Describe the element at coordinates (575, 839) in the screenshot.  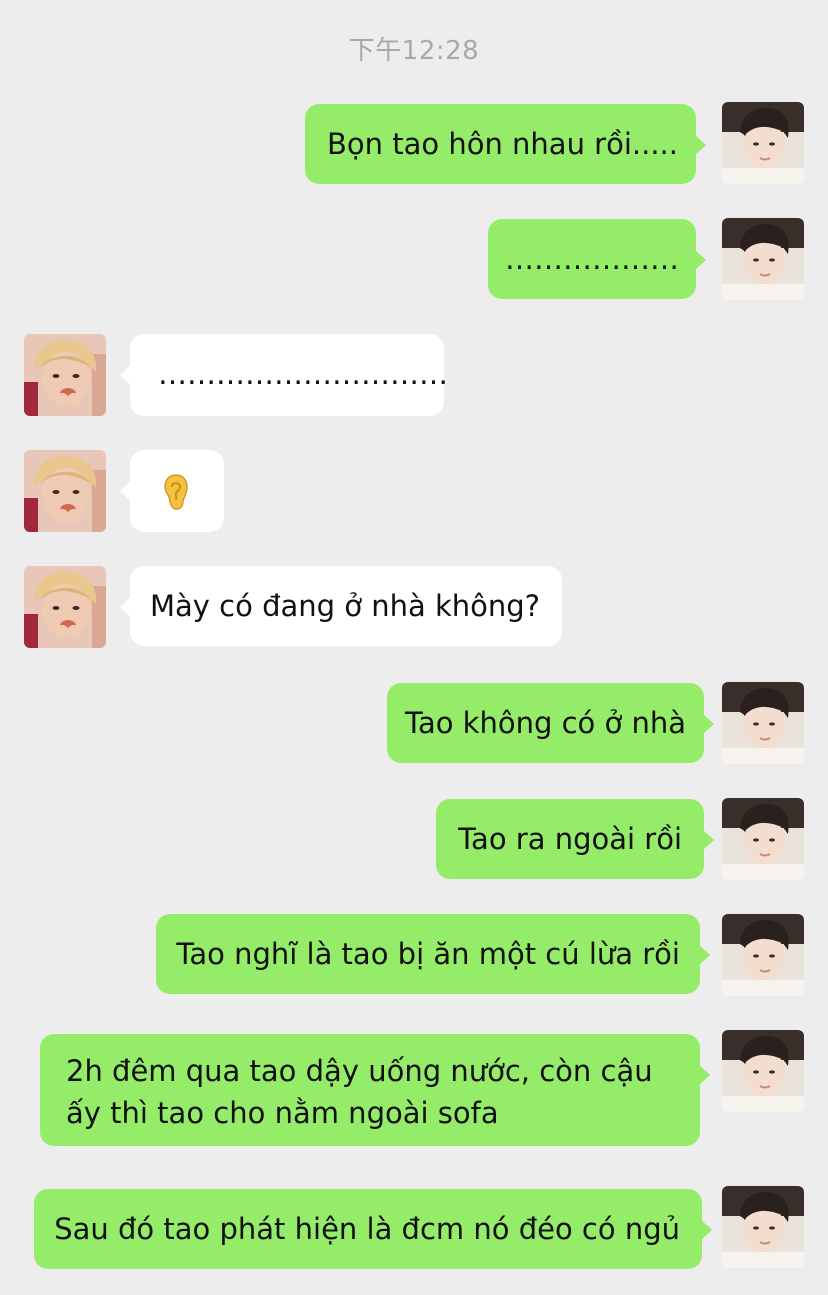
I see `message-bubble-sent: Tao ra ngoài rồi` at that location.